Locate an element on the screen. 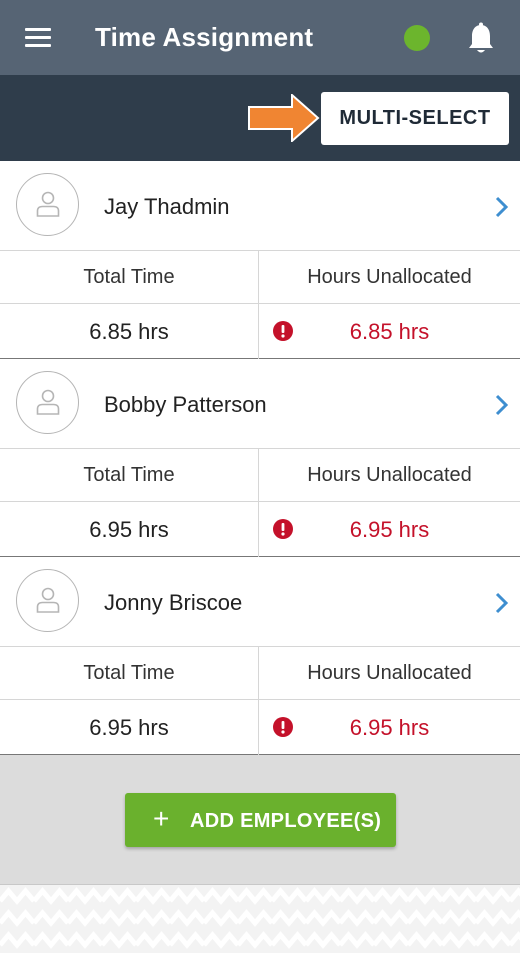  app-header: Time Assignment is located at coordinates (260, 37).